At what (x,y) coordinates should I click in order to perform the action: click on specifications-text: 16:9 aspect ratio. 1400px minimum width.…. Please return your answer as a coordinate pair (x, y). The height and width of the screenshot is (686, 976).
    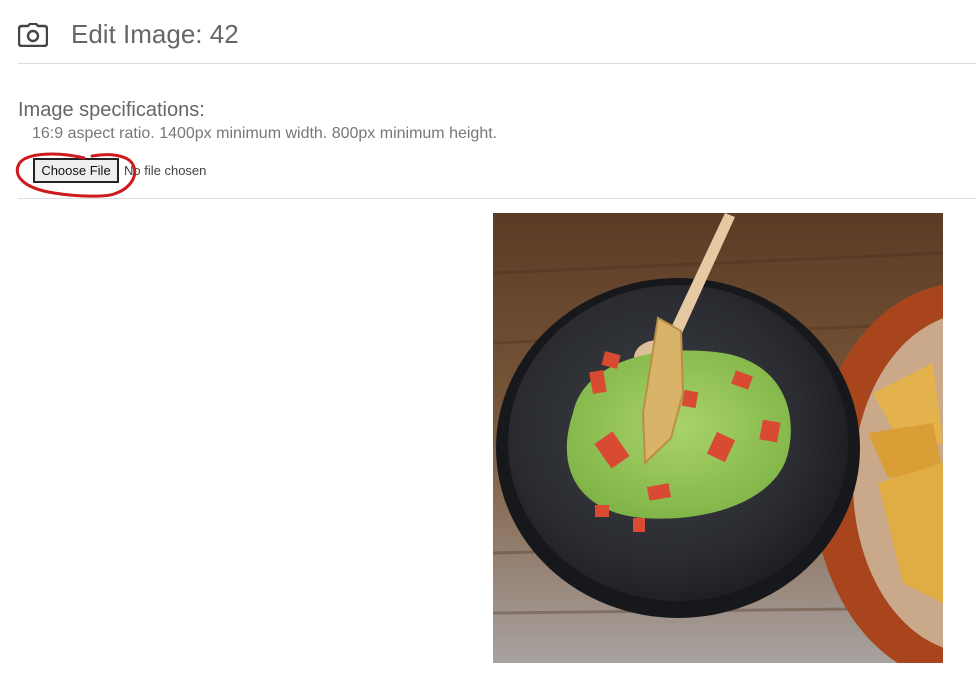
    Looking at the image, I should click on (265, 133).